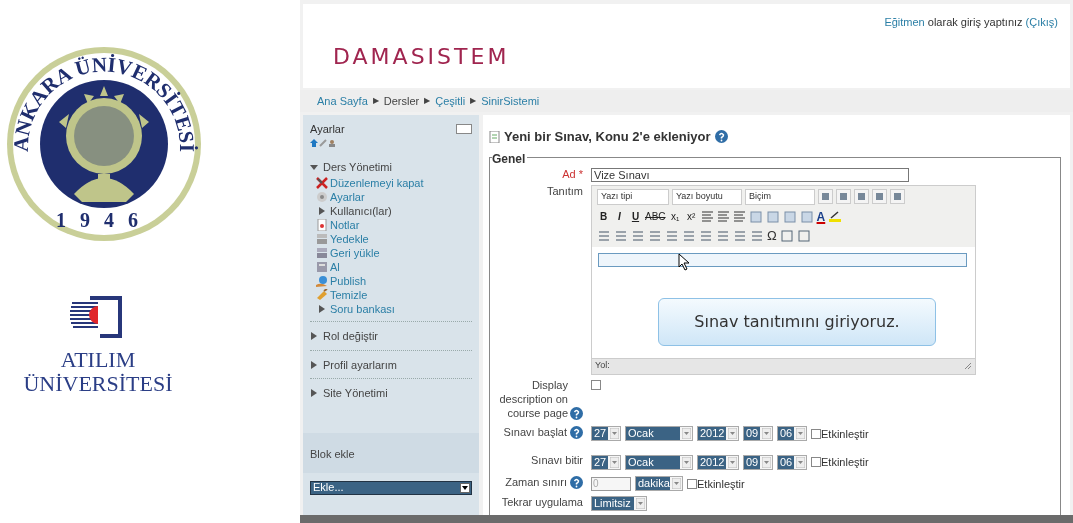 The height and width of the screenshot is (523, 1073). Describe the element at coordinates (360, 364) in the screenshot. I see `tree-item: Profil ayarlarım` at that location.